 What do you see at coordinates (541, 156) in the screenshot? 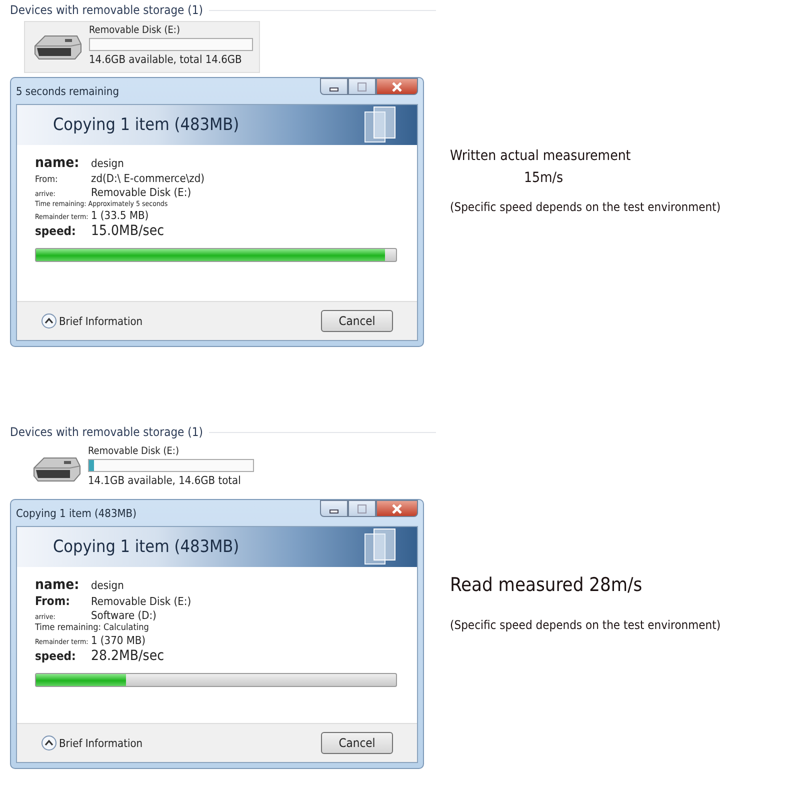
I see `caption-text: Written actual measurement` at bounding box center [541, 156].